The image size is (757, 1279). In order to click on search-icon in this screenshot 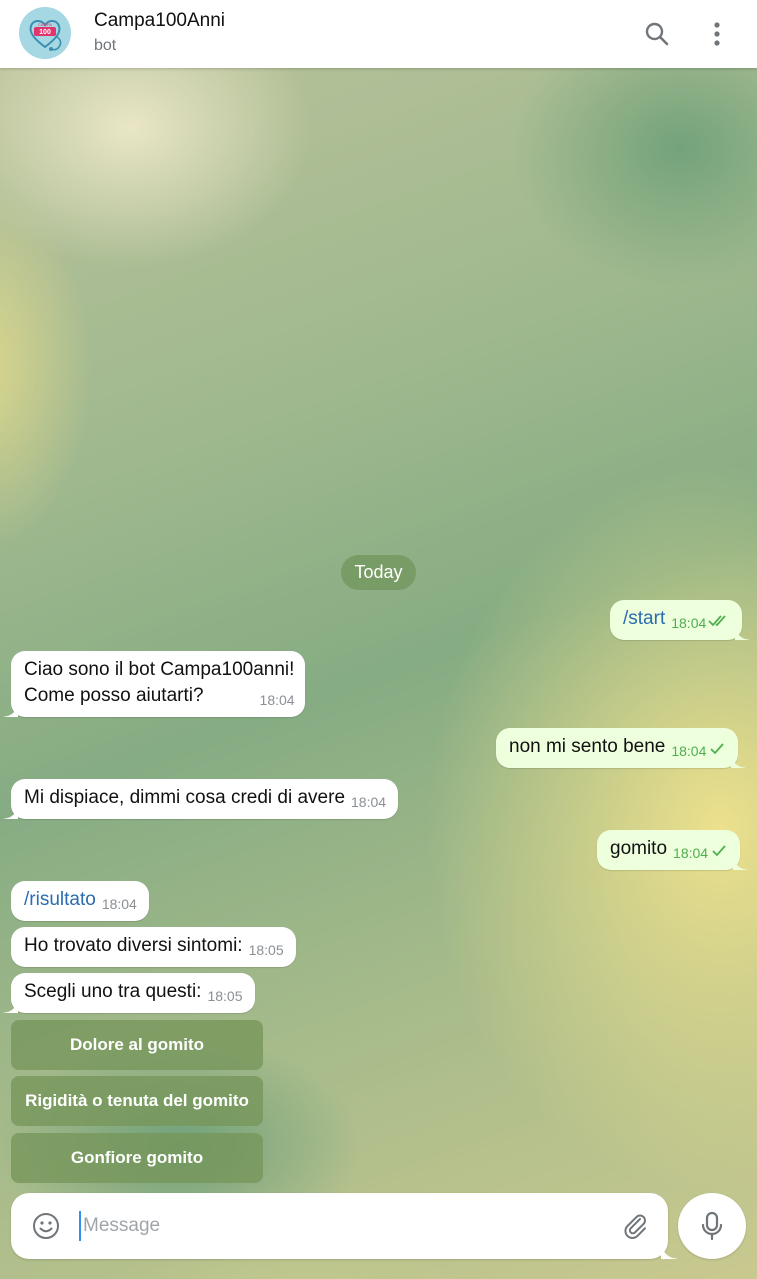, I will do `click(657, 34)`.